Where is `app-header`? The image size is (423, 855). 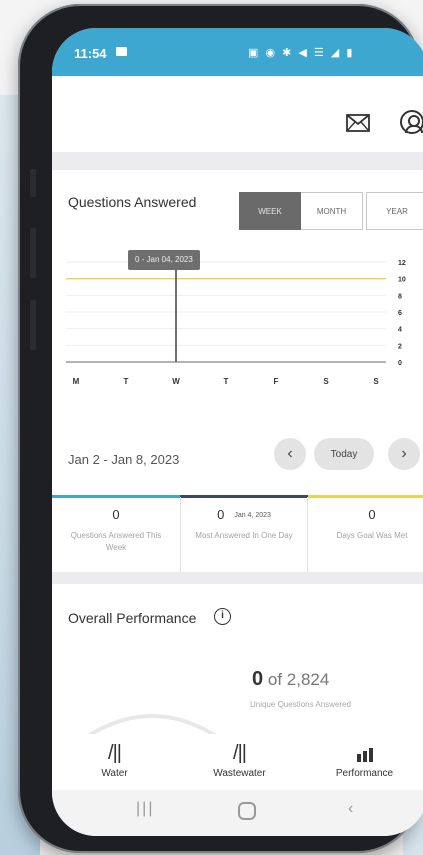
app-header is located at coordinates (237, 114).